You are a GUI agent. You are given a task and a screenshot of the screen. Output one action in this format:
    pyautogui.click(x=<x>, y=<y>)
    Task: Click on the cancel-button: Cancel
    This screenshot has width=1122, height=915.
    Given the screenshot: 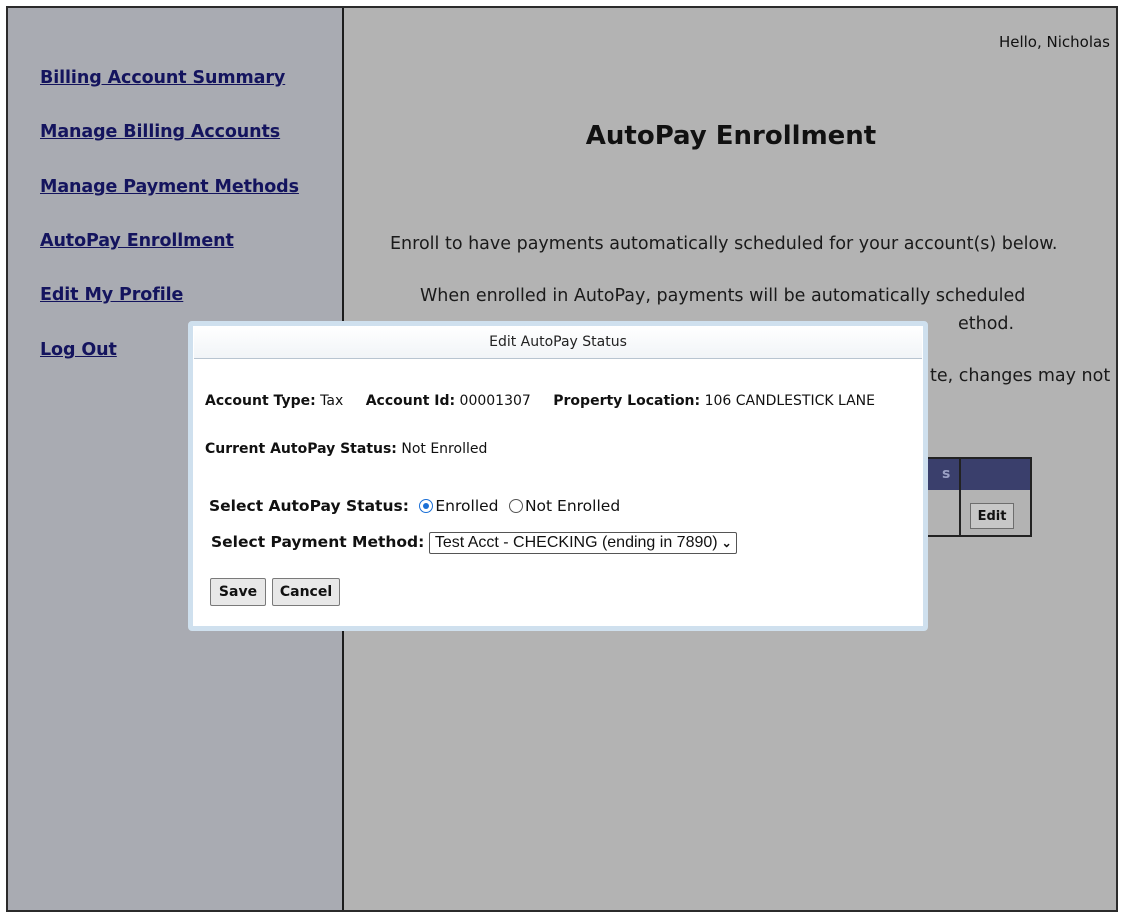 What is the action you would take?
    pyautogui.click(x=306, y=592)
    